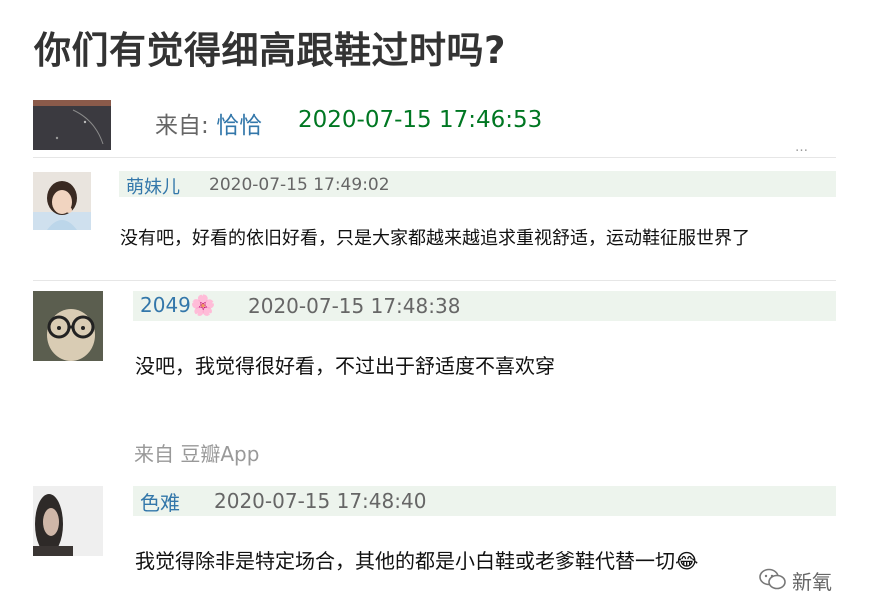 This screenshot has width=884, height=616. I want to click on comment-user: 色难, so click(160, 501).